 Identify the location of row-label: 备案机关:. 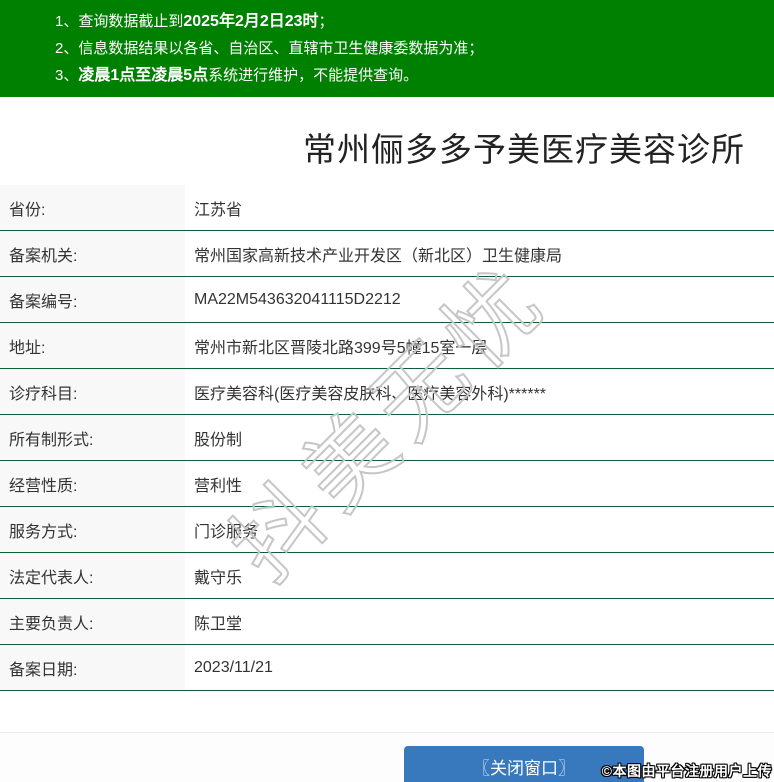
(92, 253).